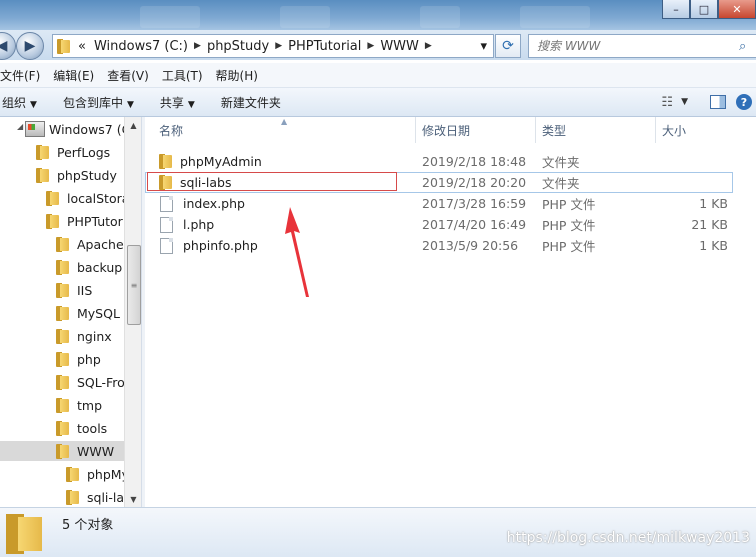 This screenshot has width=756, height=557. I want to click on minimize-icon: –, so click(676, 9).